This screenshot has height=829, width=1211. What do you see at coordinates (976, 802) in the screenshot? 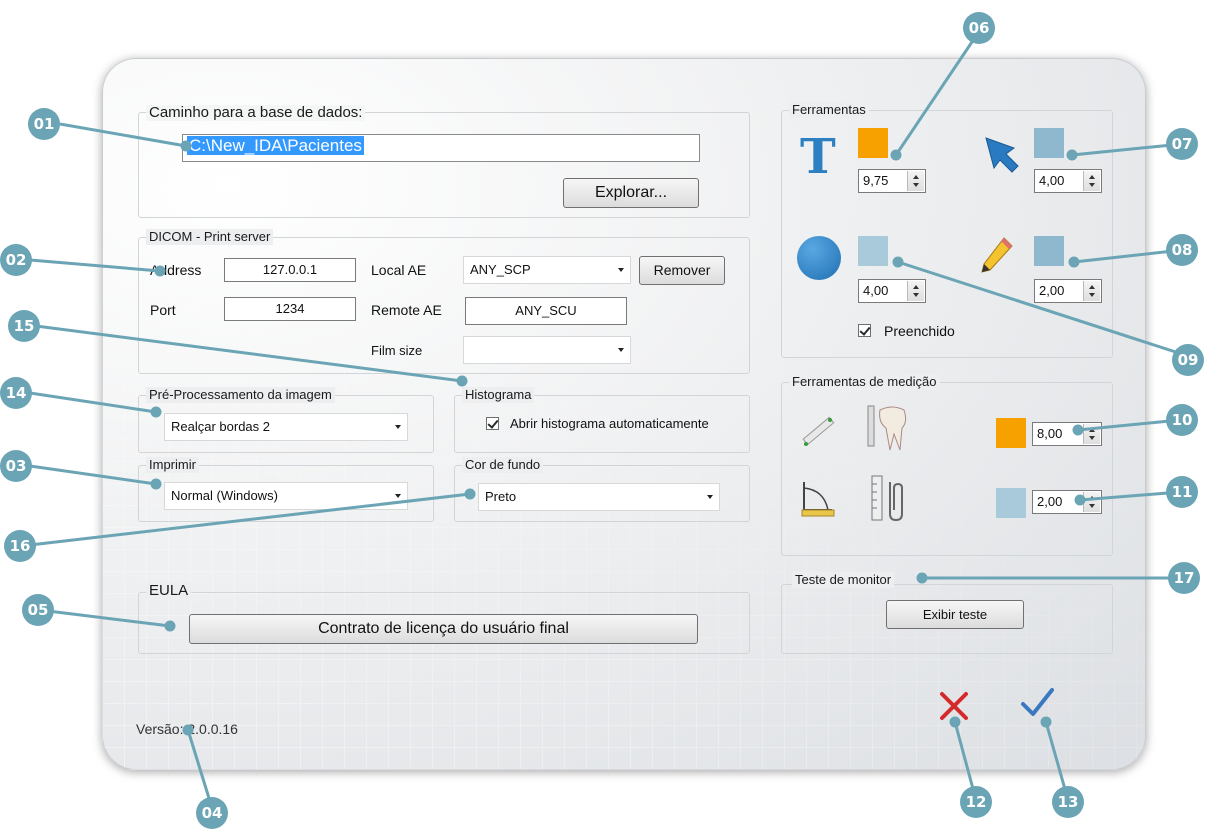
I see `callout-badge: 12` at bounding box center [976, 802].